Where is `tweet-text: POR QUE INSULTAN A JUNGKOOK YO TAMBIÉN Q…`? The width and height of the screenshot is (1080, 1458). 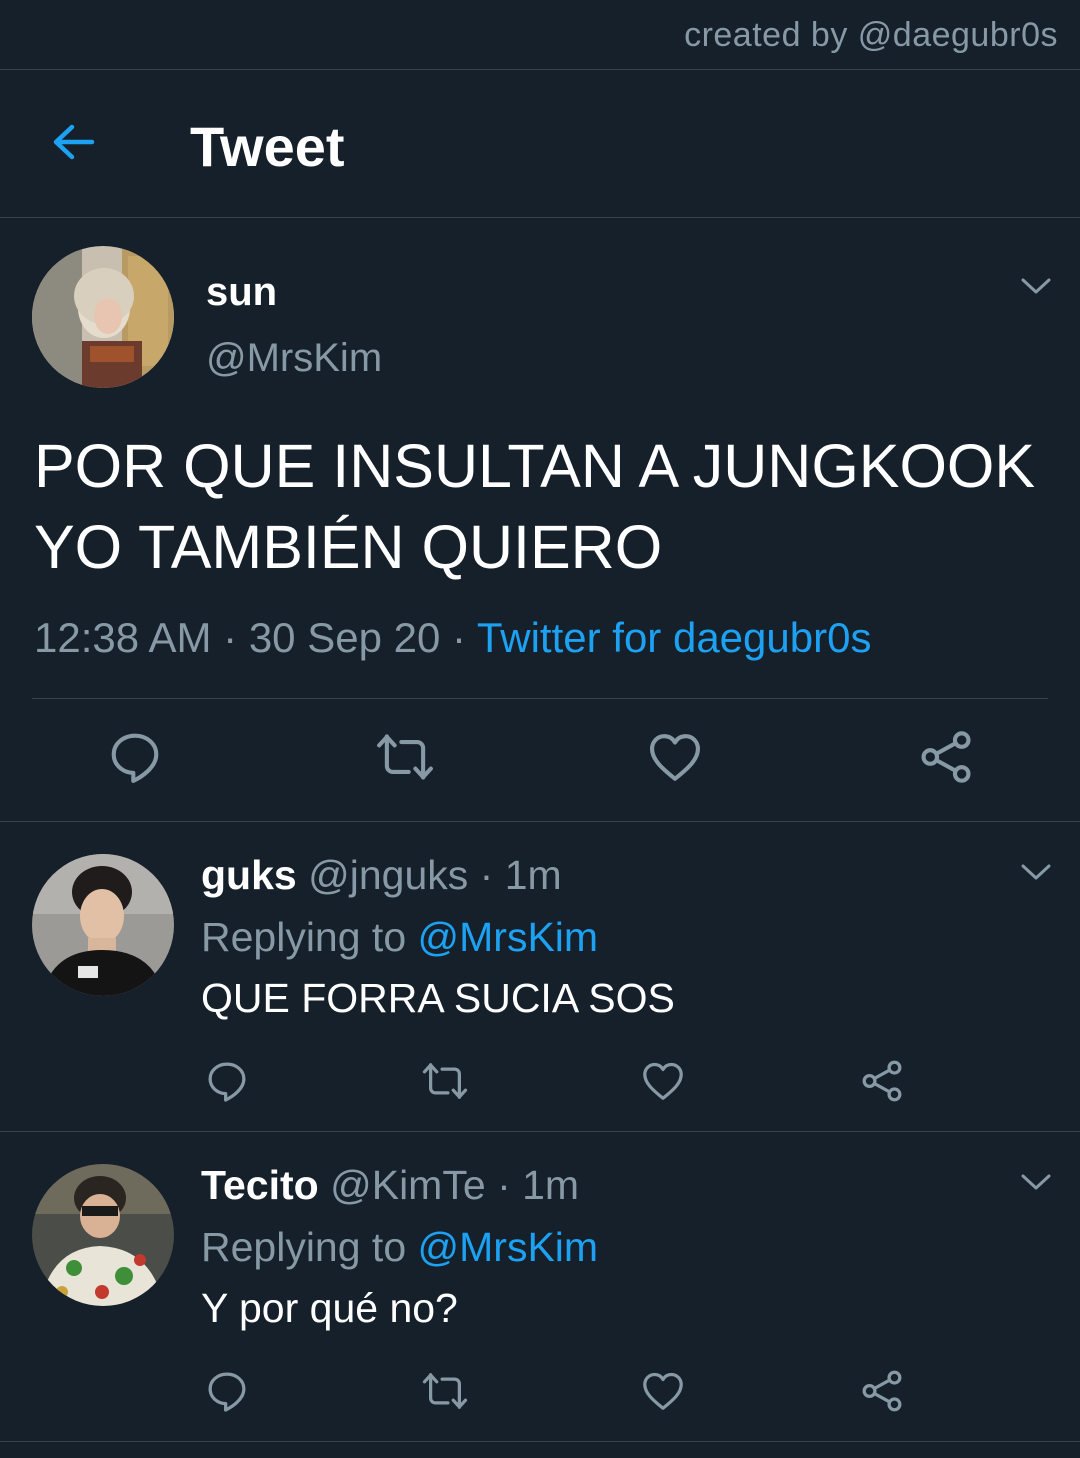
tweet-text: POR QUE INSULTAN A JUNGKOOK YO TAMBIÉN Q… is located at coordinates (535, 506).